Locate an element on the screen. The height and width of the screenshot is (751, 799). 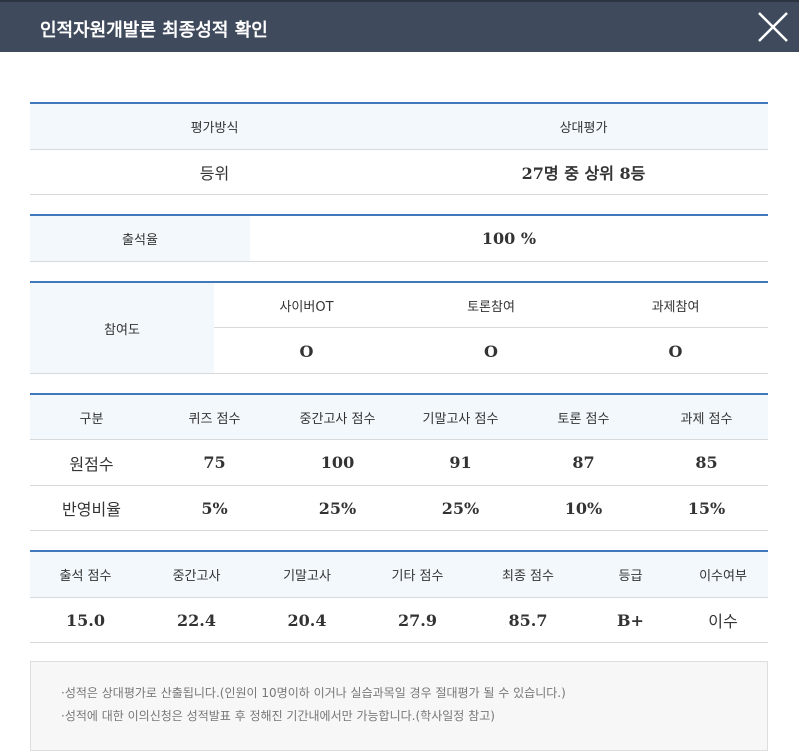
participation-rows: 참여도 사이버OT 토론참여 과제참여 O O O is located at coordinates (399, 328).